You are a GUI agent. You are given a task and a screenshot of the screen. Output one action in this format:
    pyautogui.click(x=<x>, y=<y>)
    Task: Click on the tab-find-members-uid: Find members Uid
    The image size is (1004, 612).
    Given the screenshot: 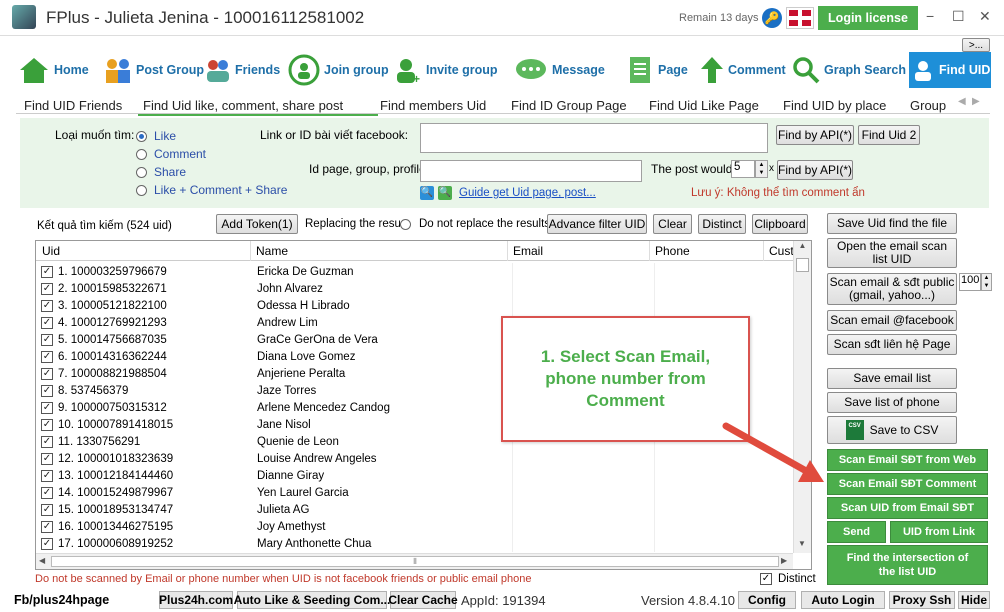 What is the action you would take?
    pyautogui.click(x=433, y=105)
    